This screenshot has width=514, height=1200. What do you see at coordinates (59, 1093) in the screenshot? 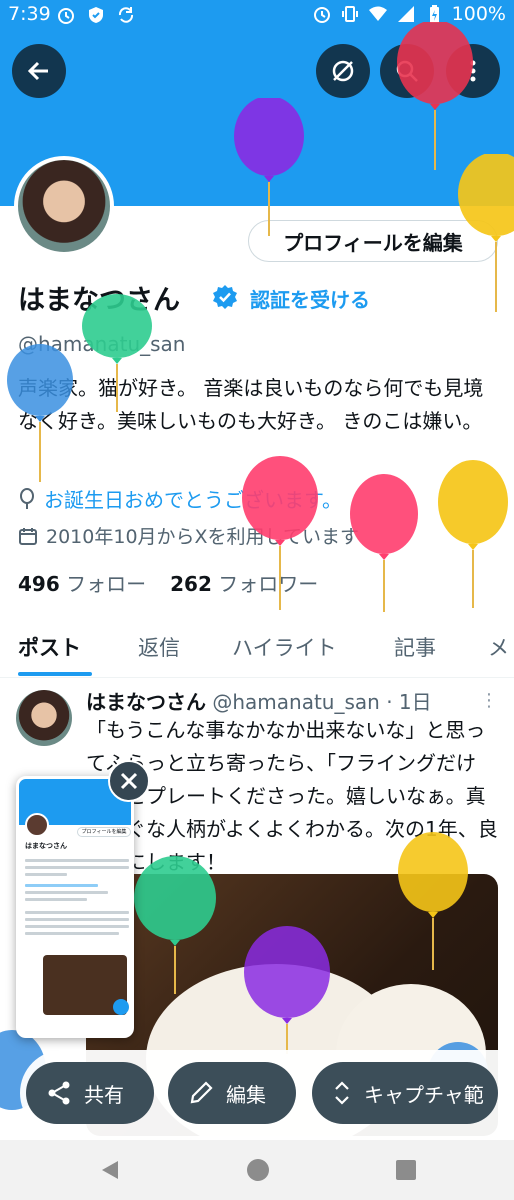
I see `share-icon` at bounding box center [59, 1093].